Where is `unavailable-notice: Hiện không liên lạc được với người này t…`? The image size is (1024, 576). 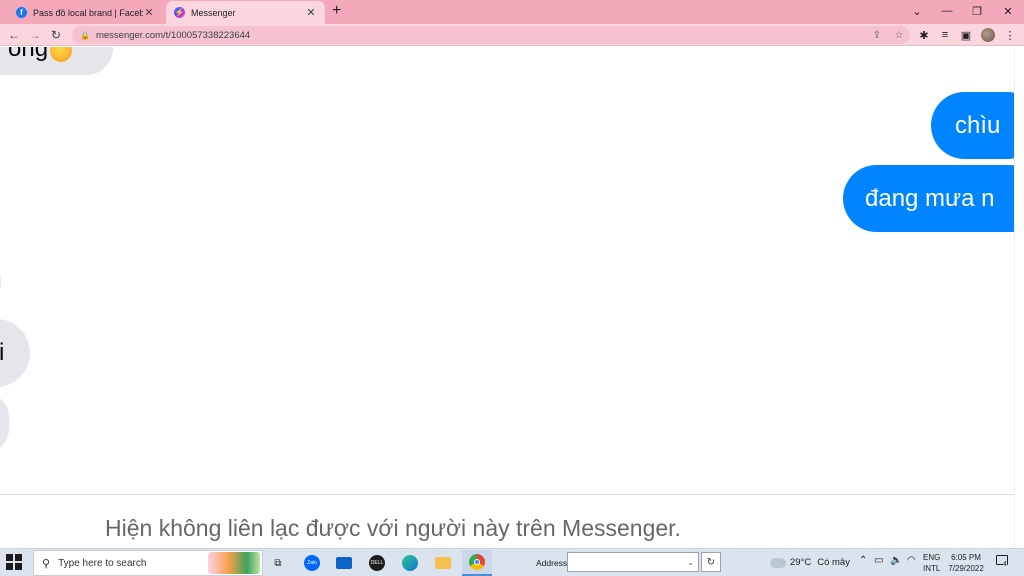
unavailable-notice: Hiện không liên lạc được với người này t… is located at coordinates (393, 528).